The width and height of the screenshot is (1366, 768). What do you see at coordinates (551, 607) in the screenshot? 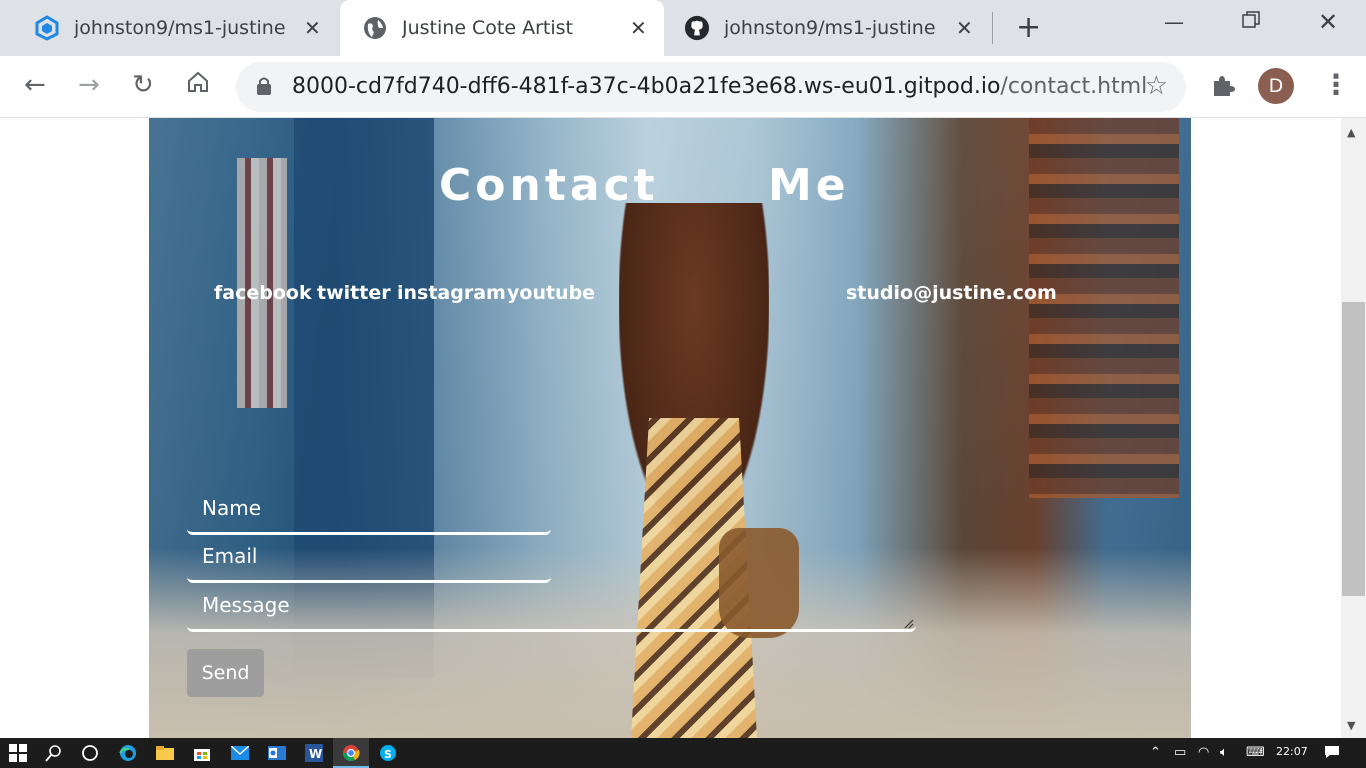
I see `message-textarea: Message` at bounding box center [551, 607].